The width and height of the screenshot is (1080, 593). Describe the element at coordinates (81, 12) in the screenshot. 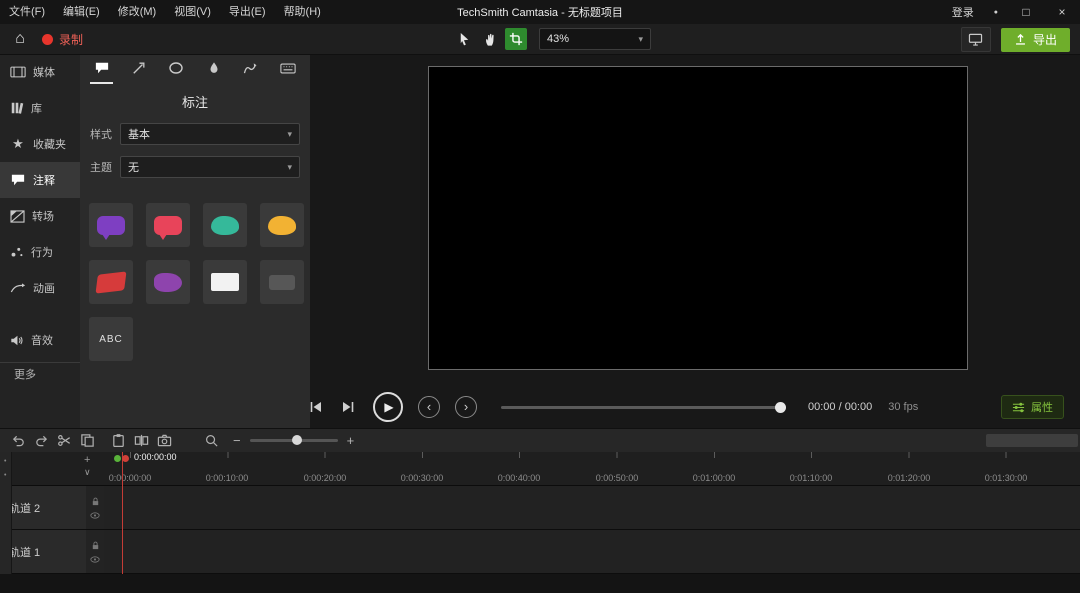

I see `menu-edit: 编辑(E)` at that location.